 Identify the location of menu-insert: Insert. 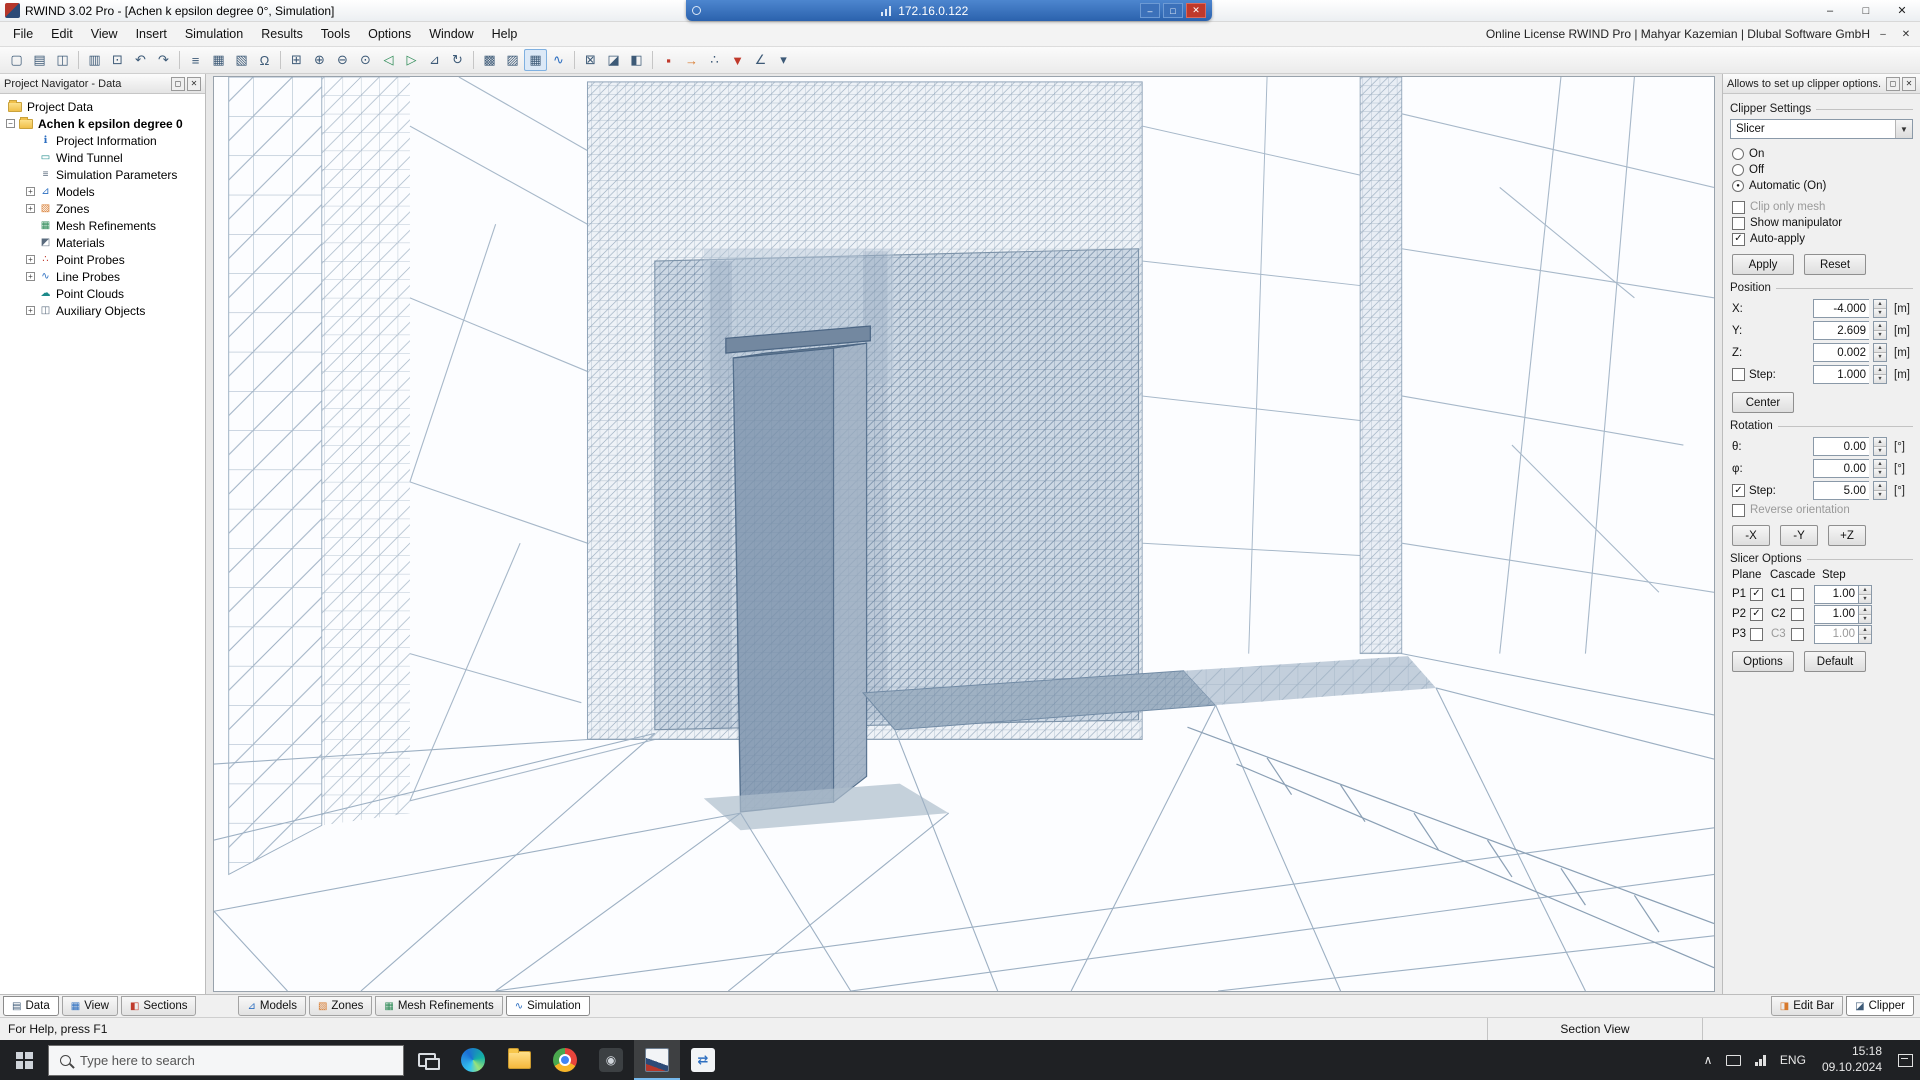
(151, 34).